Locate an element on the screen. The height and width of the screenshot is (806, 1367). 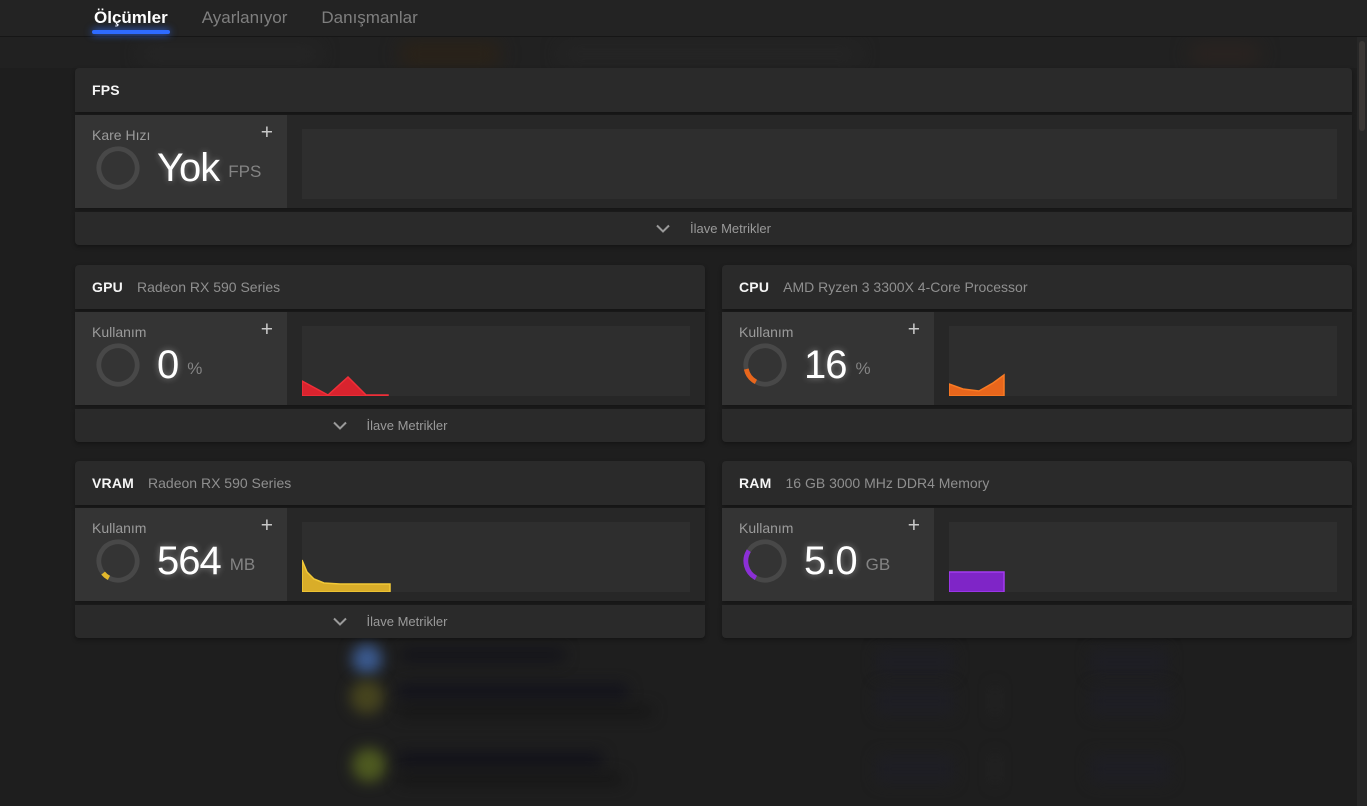
card-body: Kullanım + 5.0 GB is located at coordinates (1037, 554).